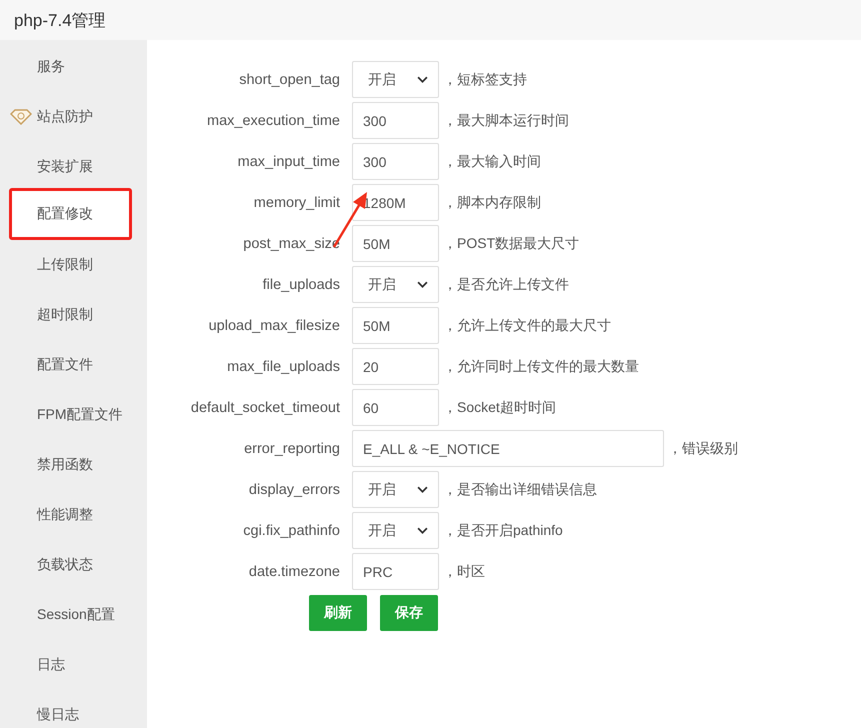 The image size is (861, 728). I want to click on sidebar-item: 站点防护, so click(73, 117).